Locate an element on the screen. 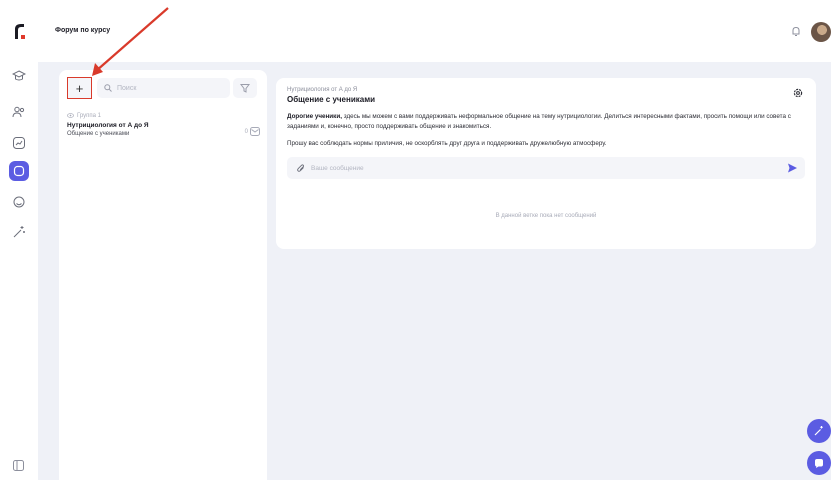 Image resolution: width=831 pixels, height=480 pixels. search-input is located at coordinates (167, 88).